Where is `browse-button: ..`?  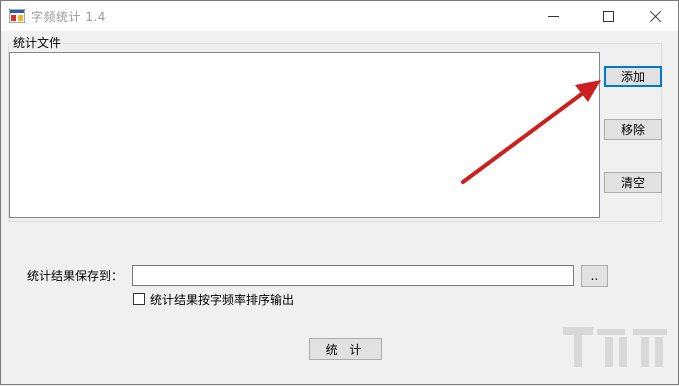
browse-button: .. is located at coordinates (594, 276).